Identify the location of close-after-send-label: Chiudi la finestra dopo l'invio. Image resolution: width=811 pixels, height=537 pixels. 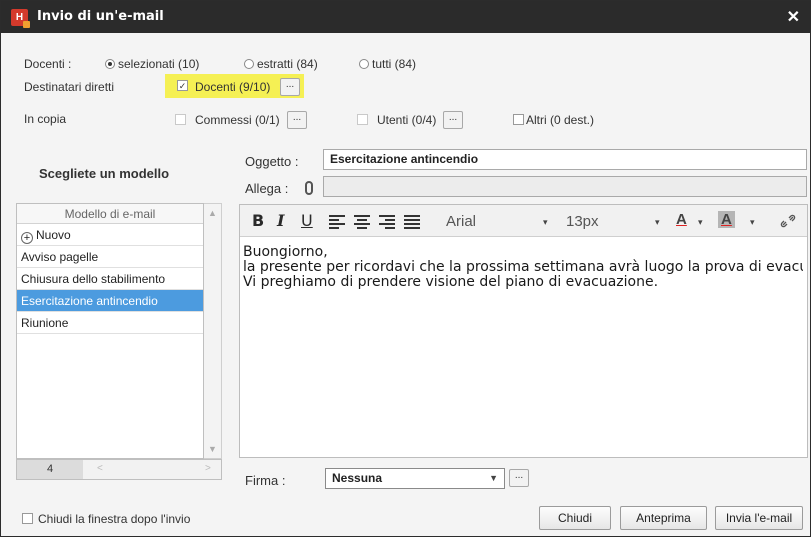
(114, 519).